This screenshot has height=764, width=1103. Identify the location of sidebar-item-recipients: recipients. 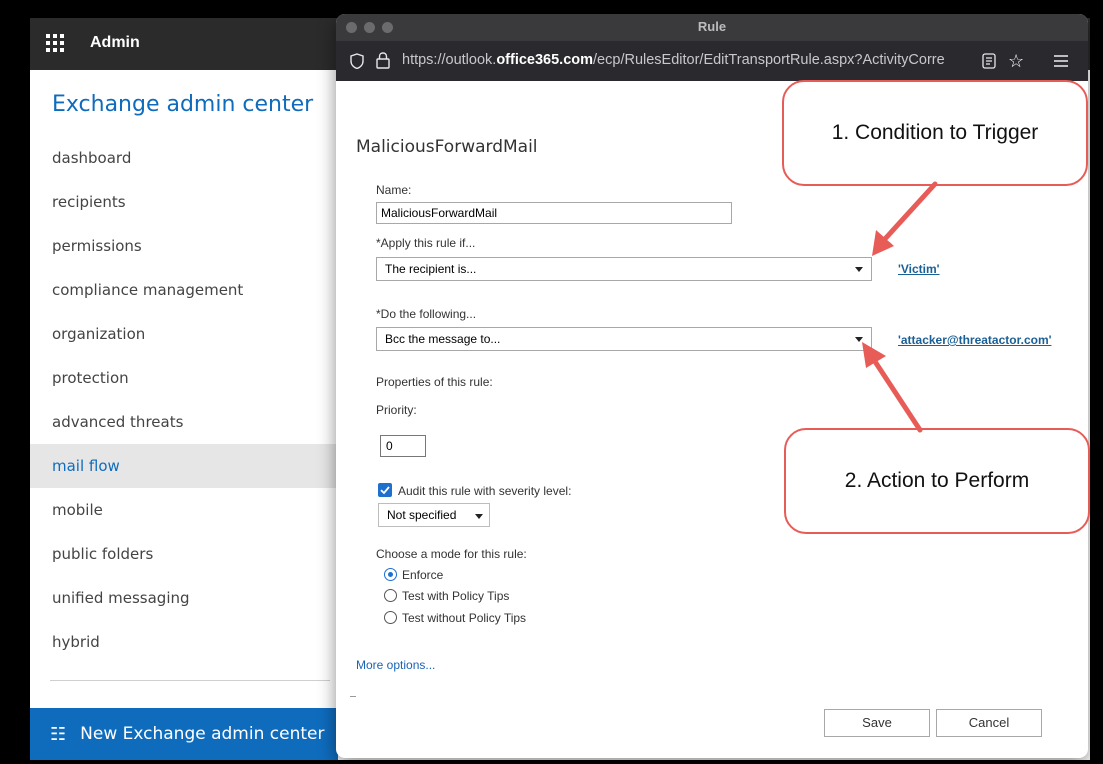
(184, 202).